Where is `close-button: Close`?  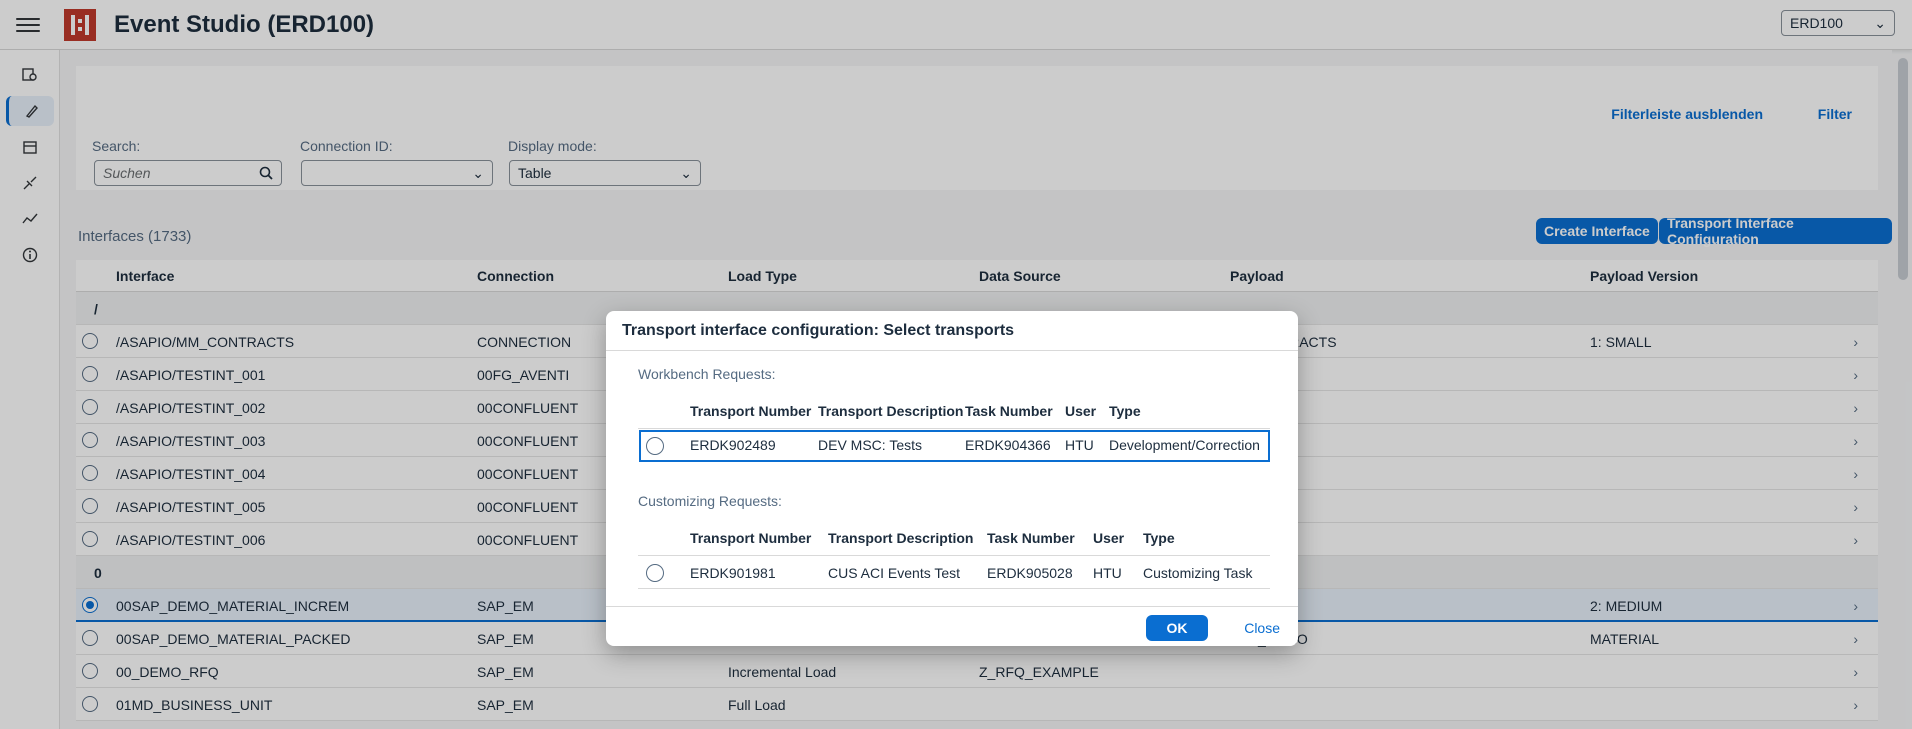
close-button: Close is located at coordinates (1262, 628).